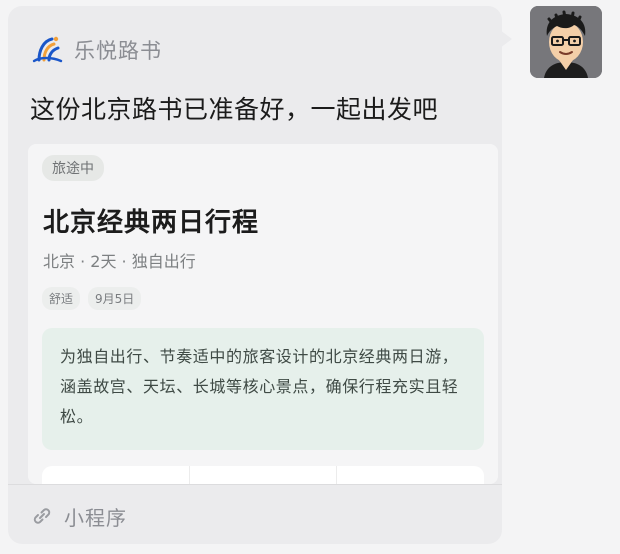  I want to click on status-badge: 旅途中, so click(73, 168).